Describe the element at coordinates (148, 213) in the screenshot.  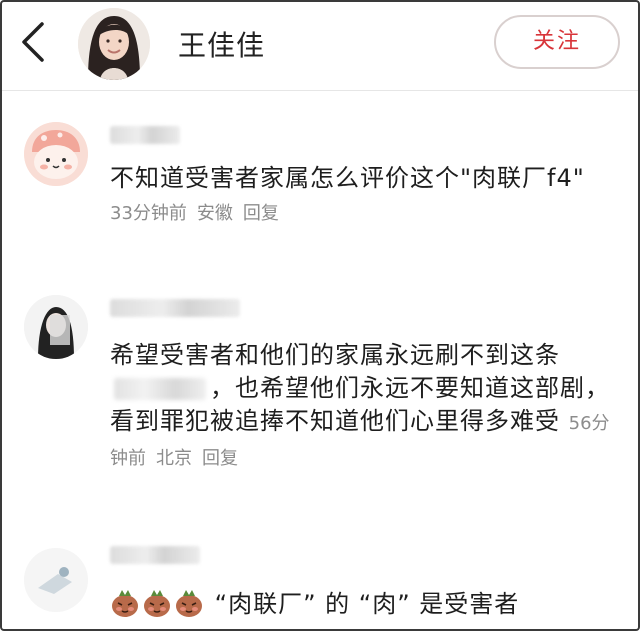
I see `comment-time: 33分钟前` at that location.